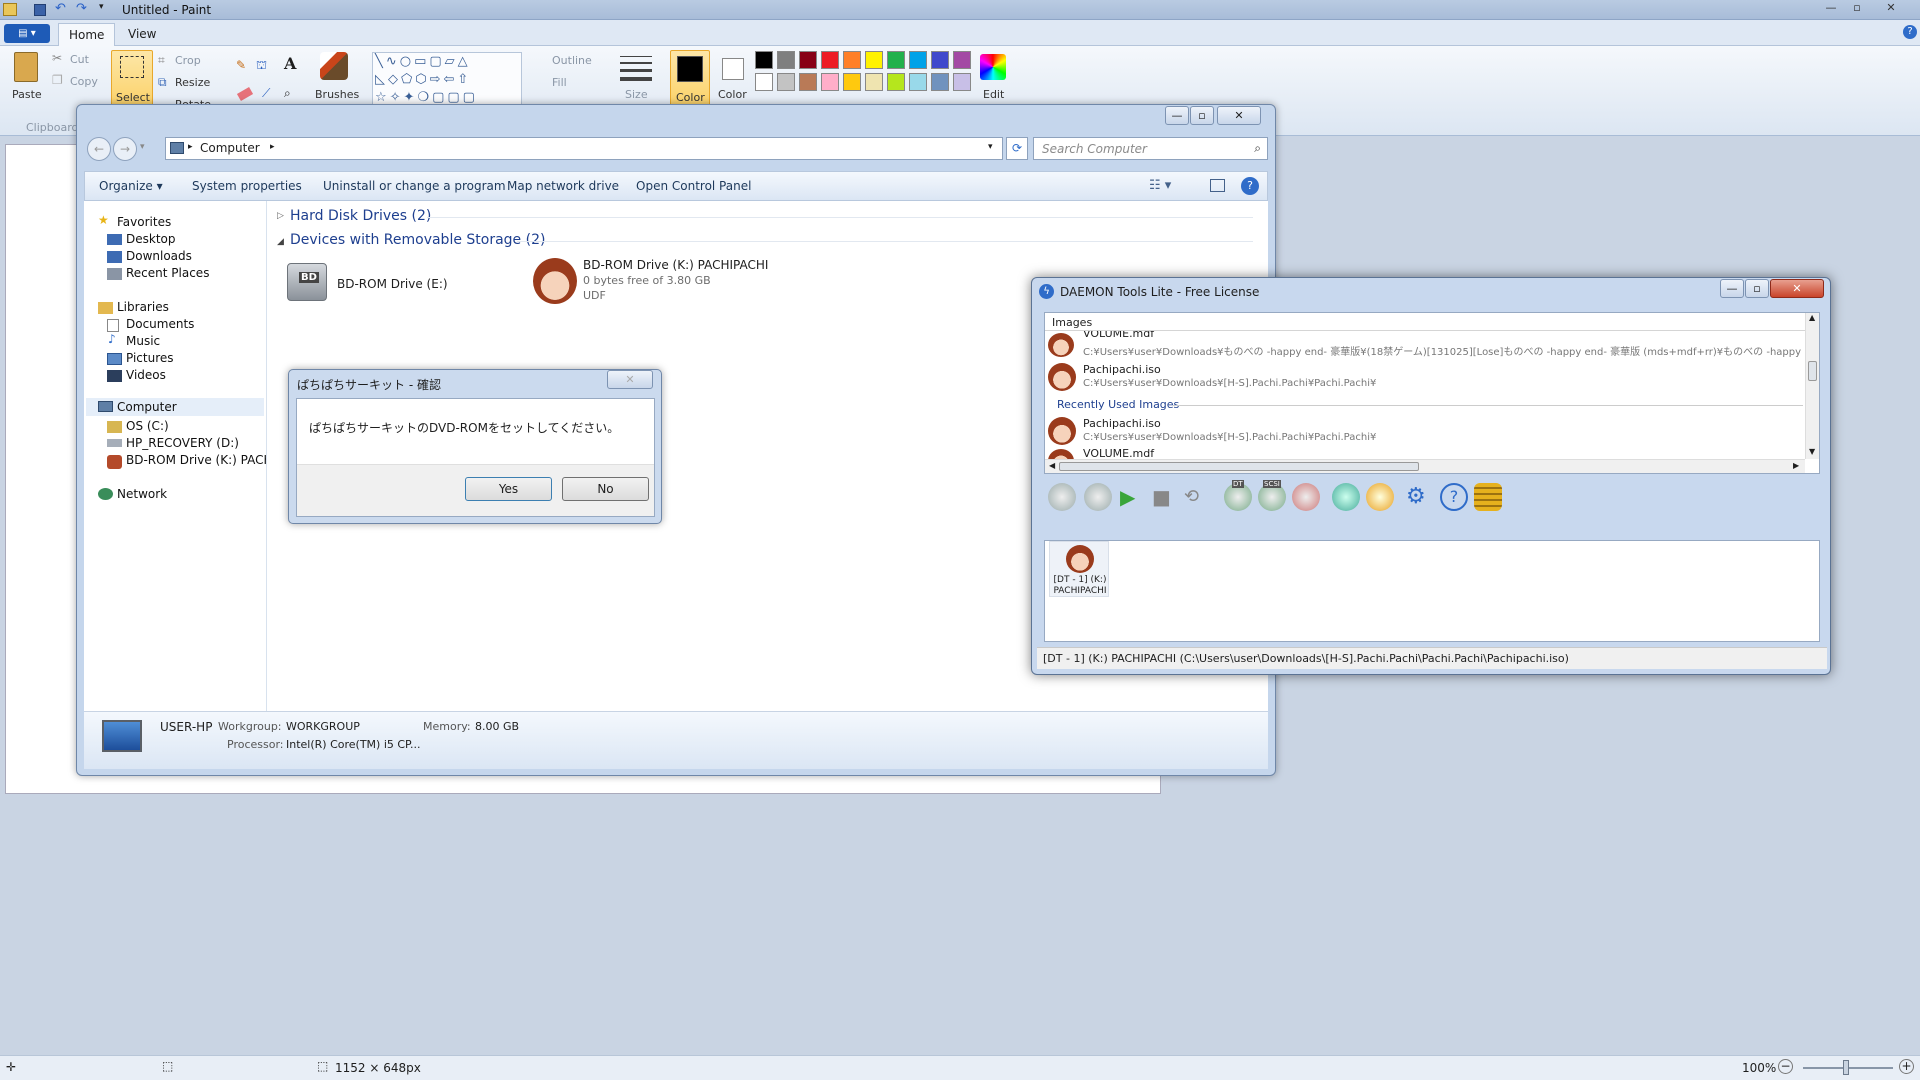 Image resolution: width=1920 pixels, height=1080 pixels. What do you see at coordinates (99, 149) in the screenshot?
I see `back-button: ←` at bounding box center [99, 149].